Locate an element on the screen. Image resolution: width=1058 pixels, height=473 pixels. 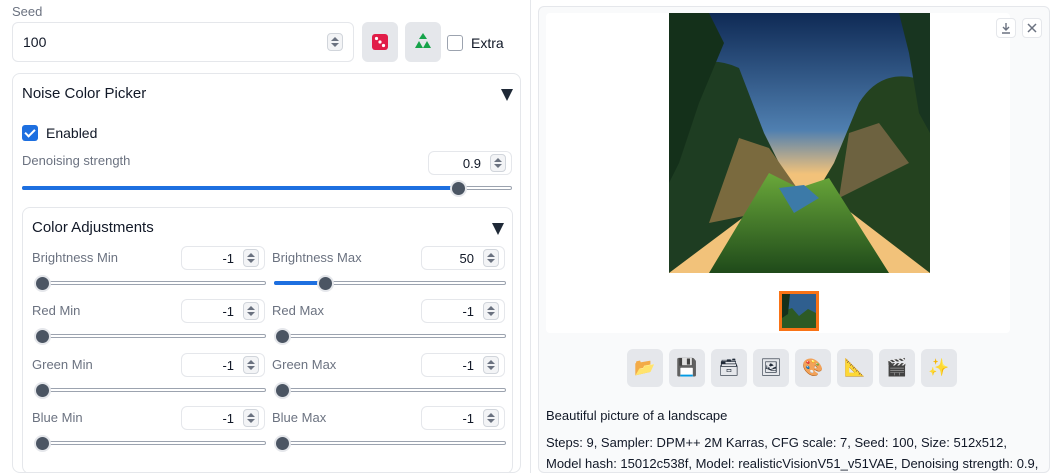
extra-checkbox is located at coordinates (455, 43).